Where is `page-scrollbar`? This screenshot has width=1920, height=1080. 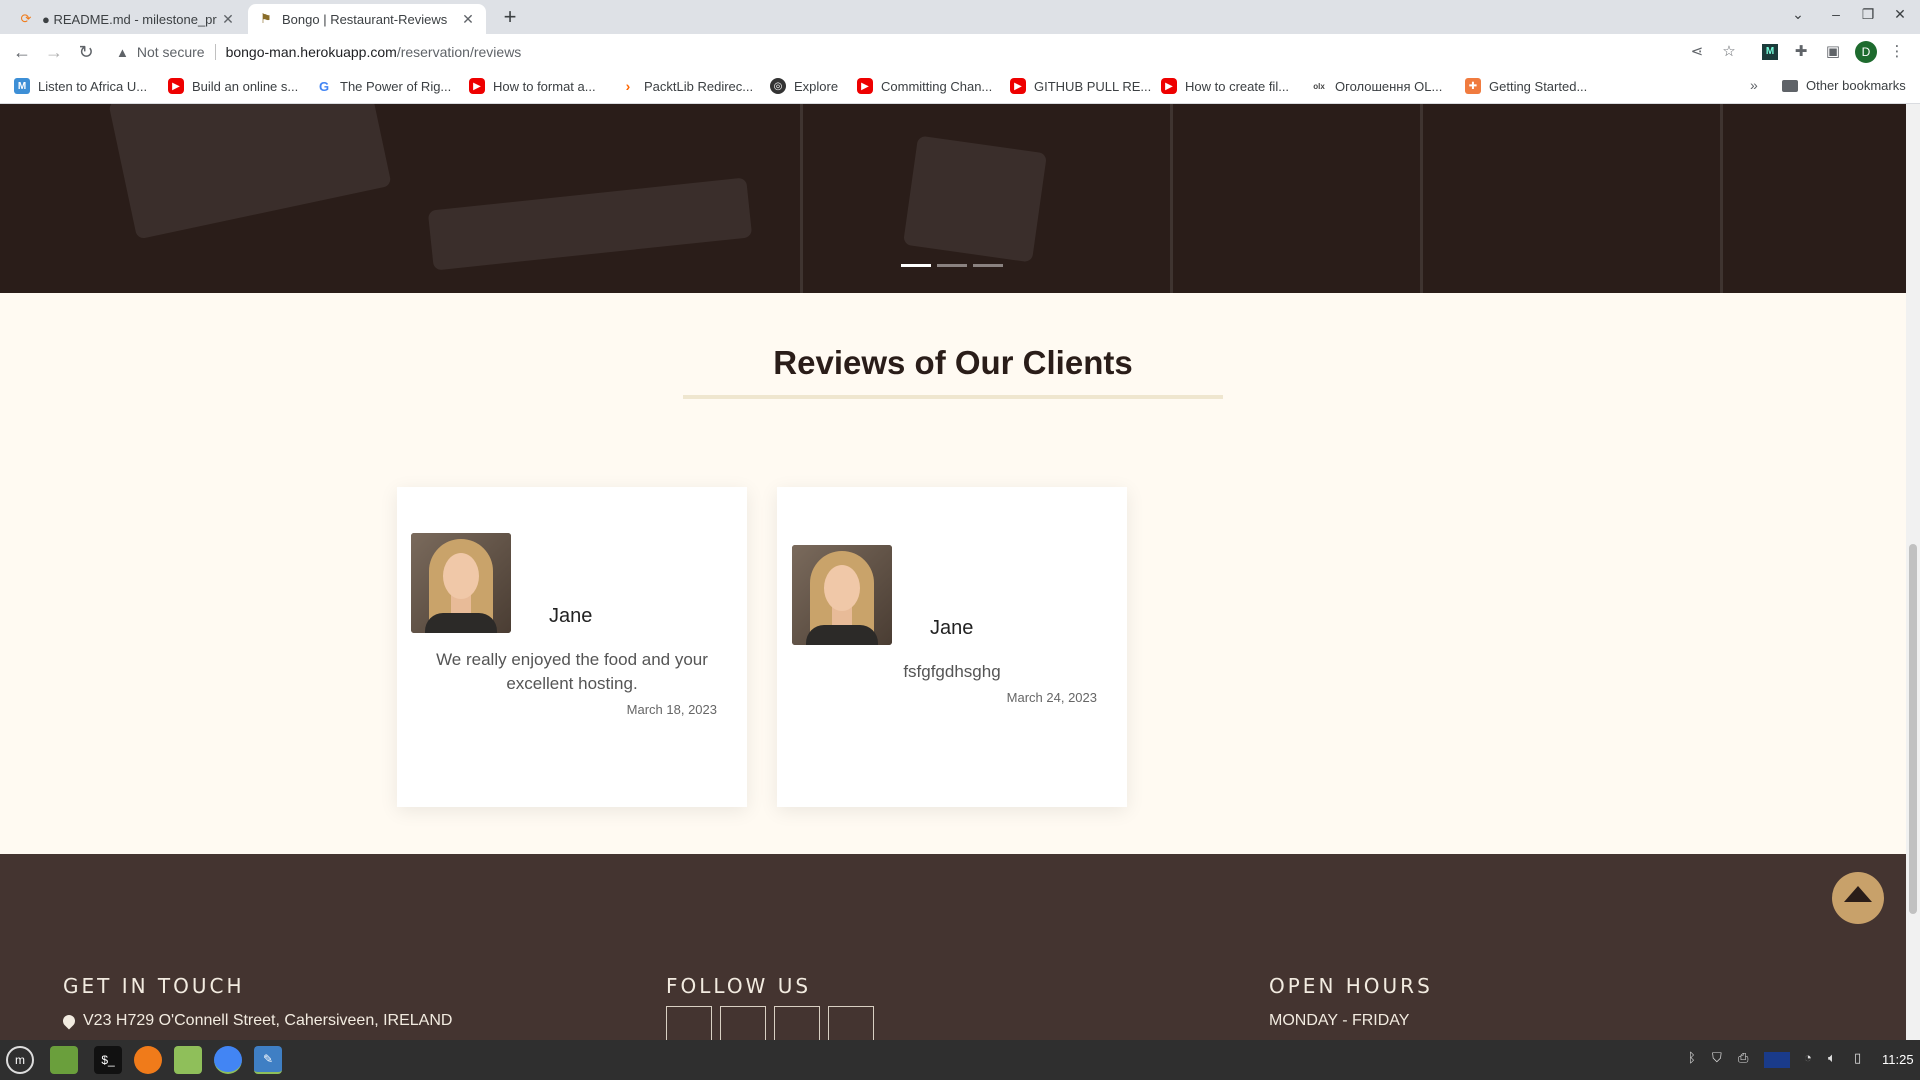
page-scrollbar is located at coordinates (1913, 572).